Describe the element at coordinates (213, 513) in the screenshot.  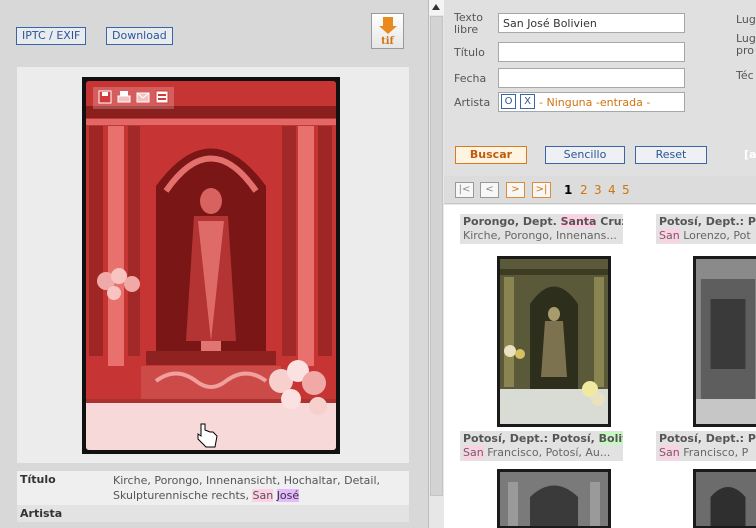
I see `metadata-row-artista: Artista` at that location.